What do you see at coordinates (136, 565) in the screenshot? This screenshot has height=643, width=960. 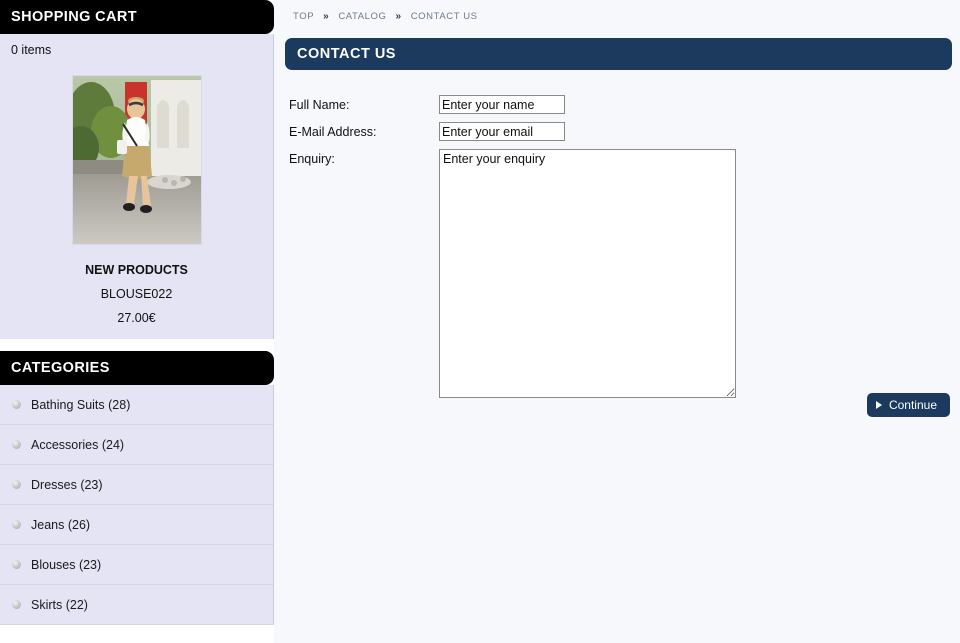 I see `sidebar-item-blouses: Blouses (23)` at bounding box center [136, 565].